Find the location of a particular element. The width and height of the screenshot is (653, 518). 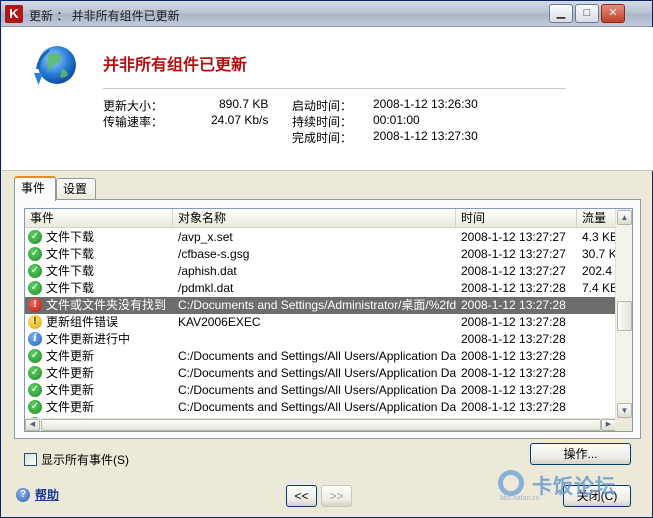

table-row: ! 更新组件错误 KAV2006EXEC 2008-1-12 13:27:28 is located at coordinates (320, 322).